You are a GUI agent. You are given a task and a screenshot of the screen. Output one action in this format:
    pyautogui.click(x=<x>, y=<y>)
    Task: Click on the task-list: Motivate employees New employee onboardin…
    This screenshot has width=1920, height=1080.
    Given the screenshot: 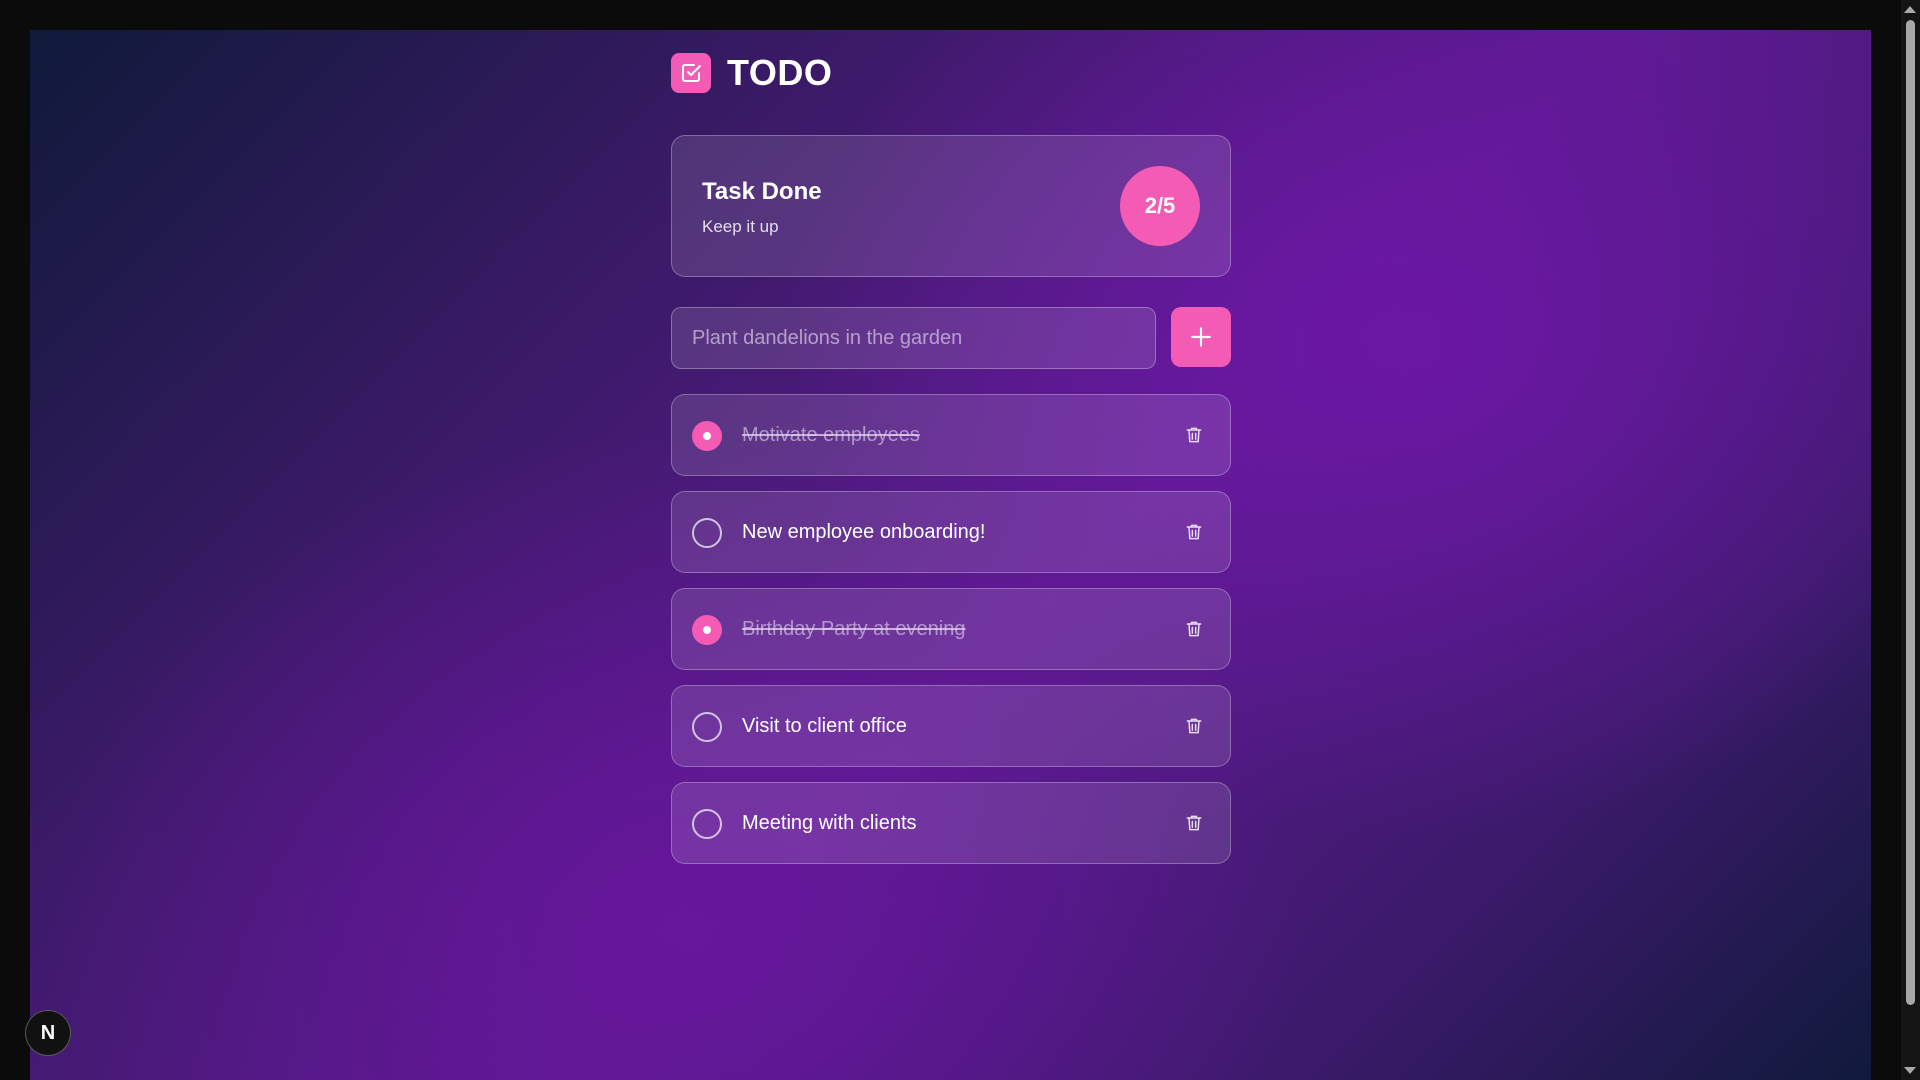 What is the action you would take?
    pyautogui.click(x=951, y=636)
    